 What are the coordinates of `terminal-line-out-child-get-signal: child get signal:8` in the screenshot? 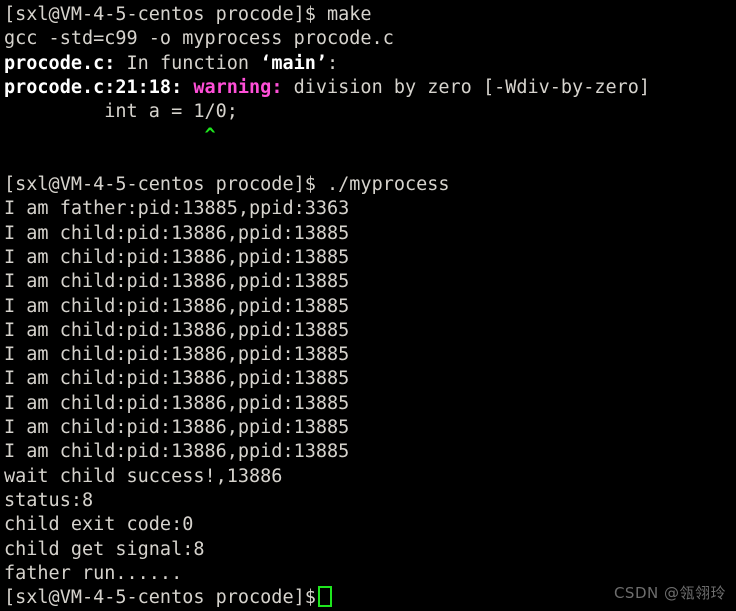 It's located at (370, 550).